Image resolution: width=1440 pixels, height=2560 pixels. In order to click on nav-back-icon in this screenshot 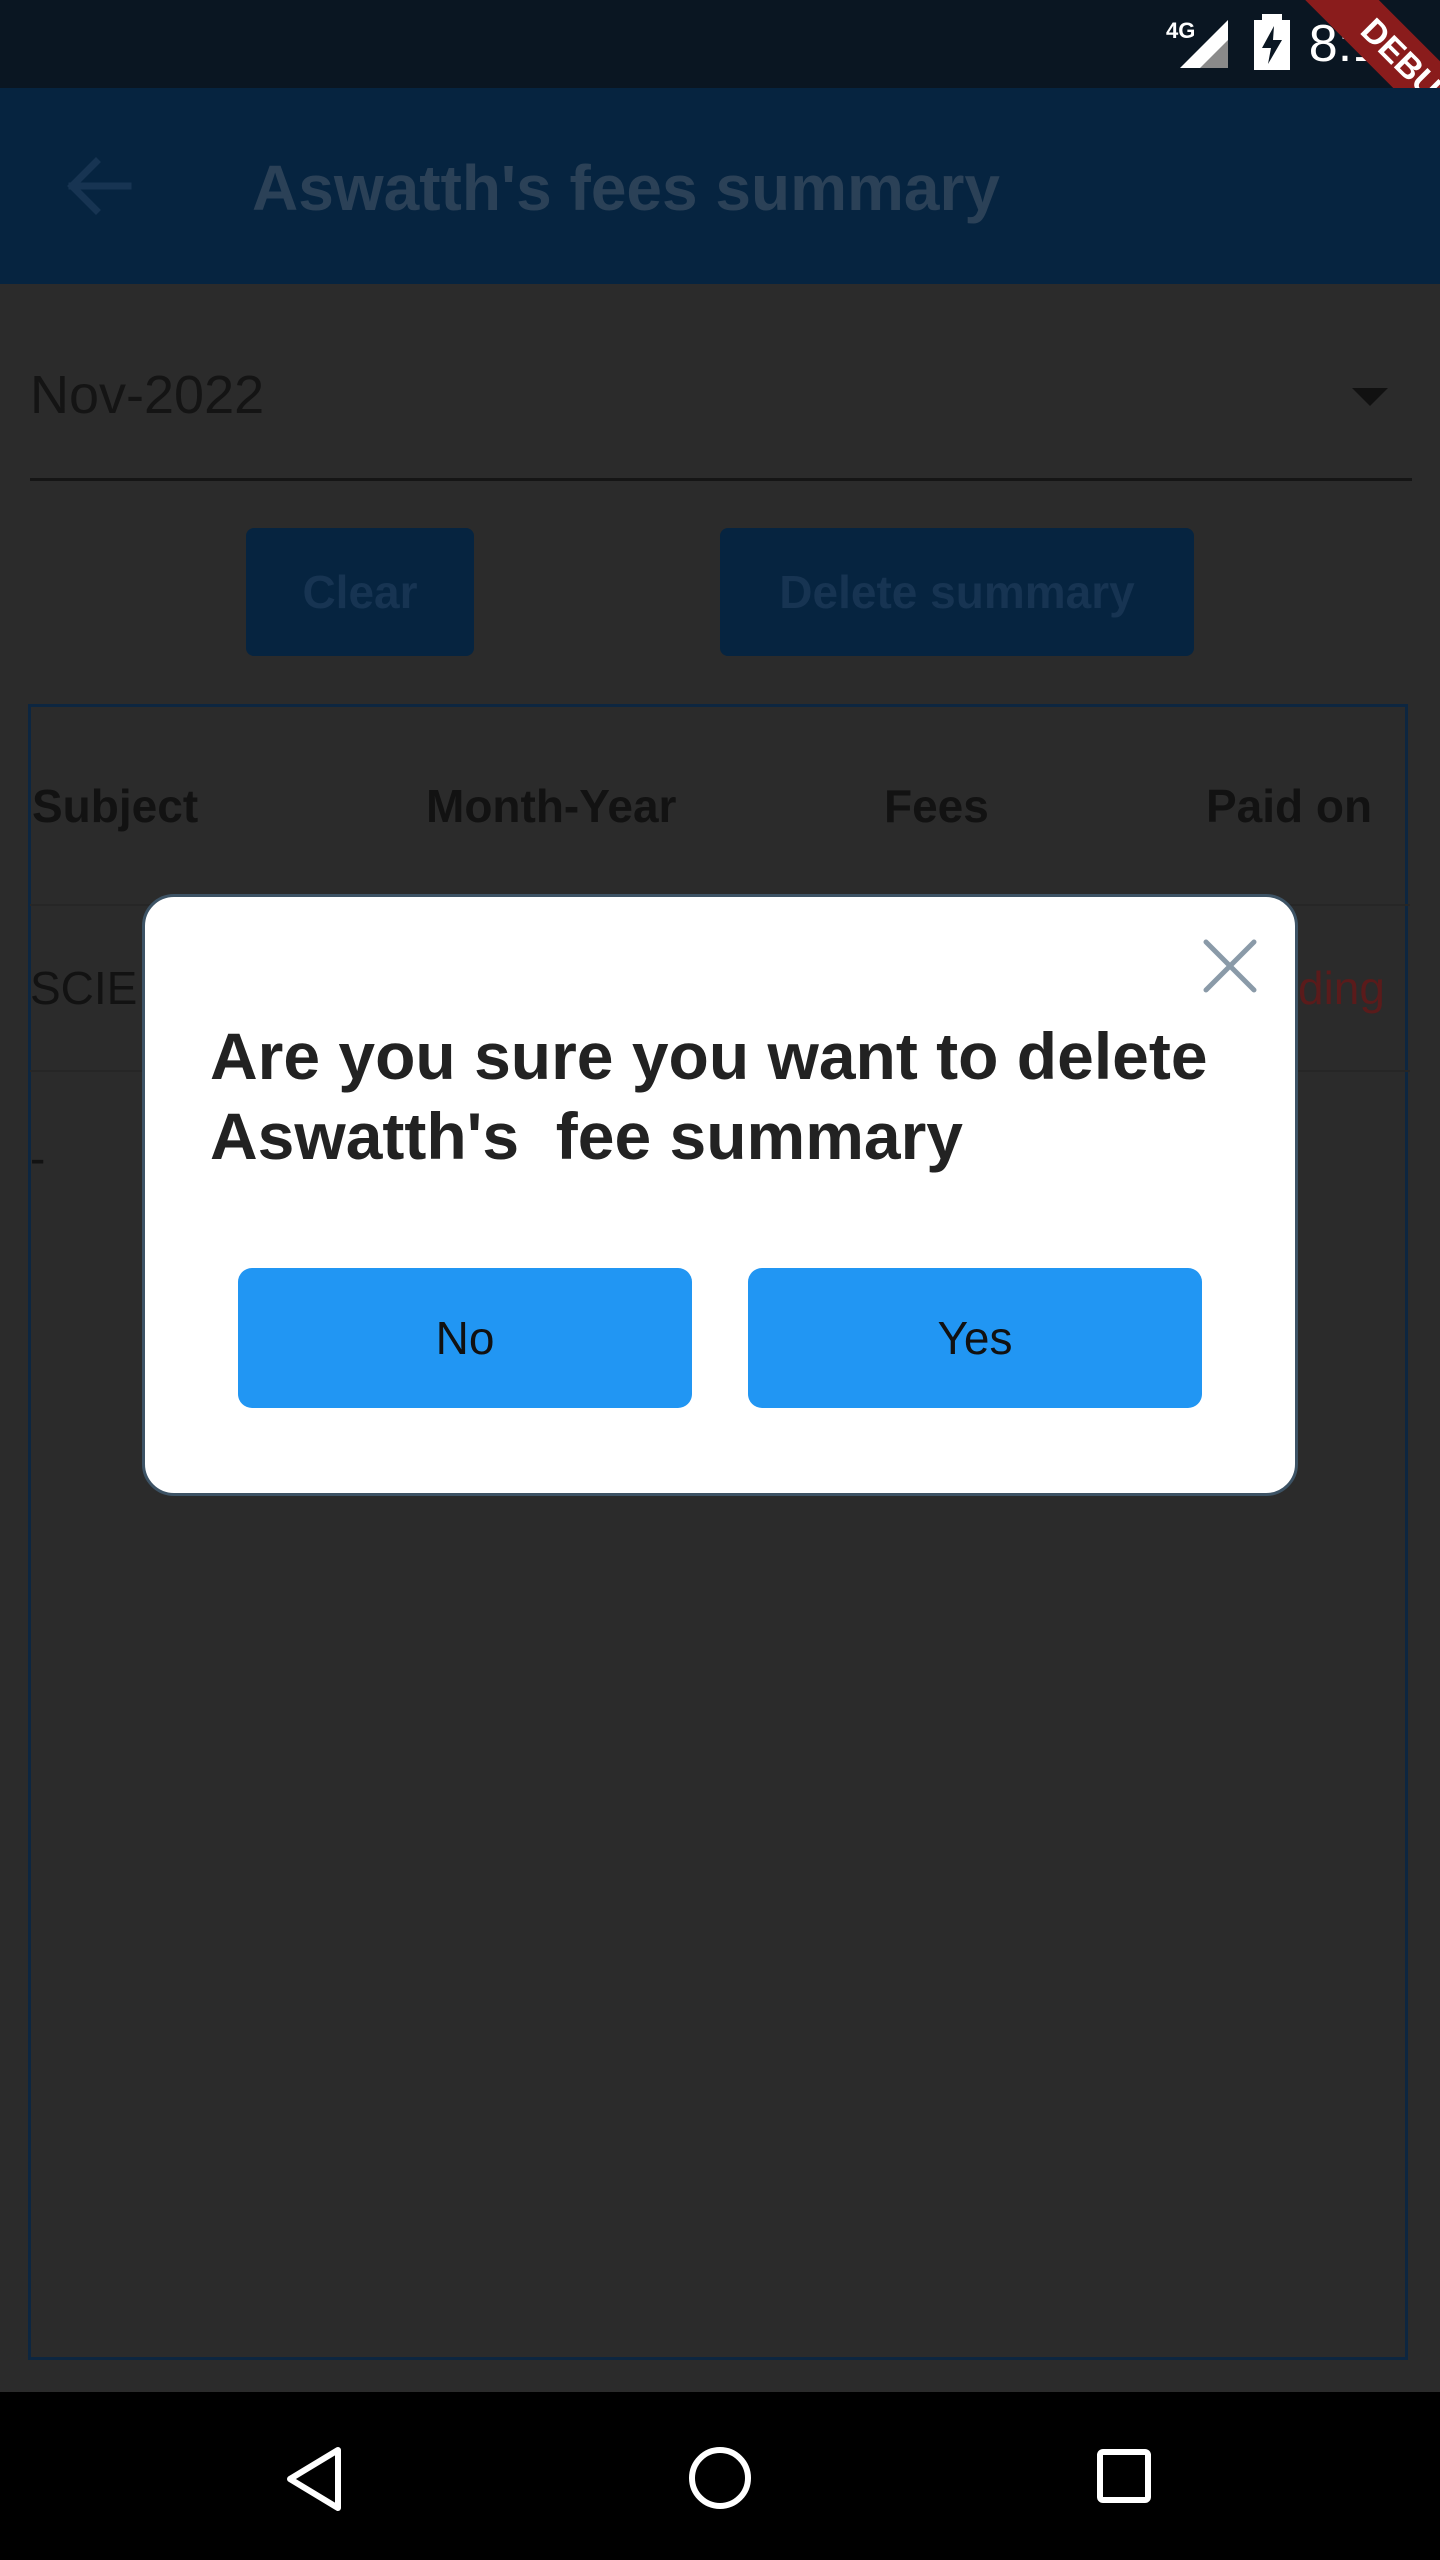, I will do `click(314, 2479)`.